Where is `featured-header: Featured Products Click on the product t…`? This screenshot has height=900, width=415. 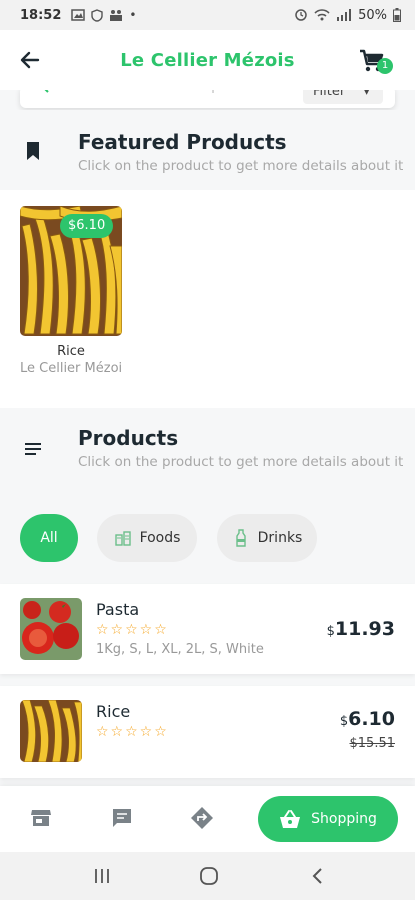
featured-header: Featured Products Click on the product t… is located at coordinates (207, 150).